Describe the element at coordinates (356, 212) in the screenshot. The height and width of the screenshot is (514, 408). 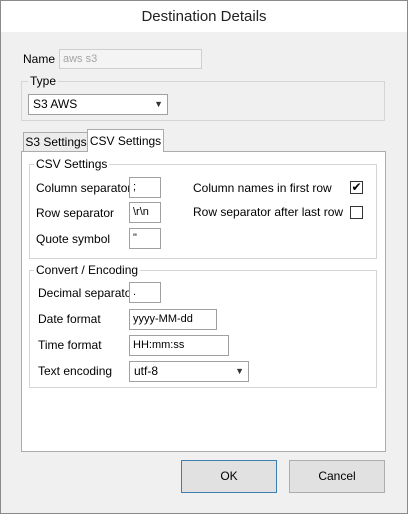
I see `row-separator-after-last-row-checkbox` at that location.